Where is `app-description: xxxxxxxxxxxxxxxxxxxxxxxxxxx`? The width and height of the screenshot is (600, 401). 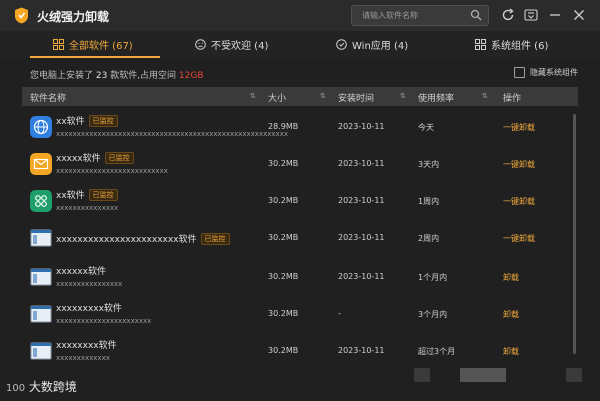
app-description: xxxxxxxxxxxxxxxxxxxxxxxxxxx is located at coordinates (112, 171).